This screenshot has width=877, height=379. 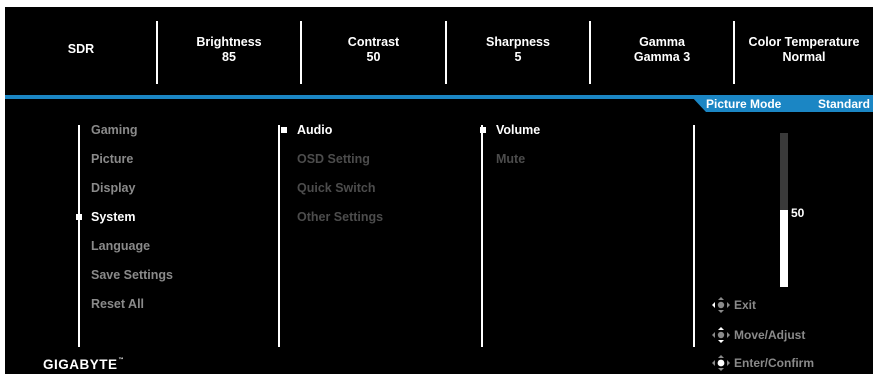 What do you see at coordinates (79, 236) in the screenshot?
I see `main-menu-rail` at bounding box center [79, 236].